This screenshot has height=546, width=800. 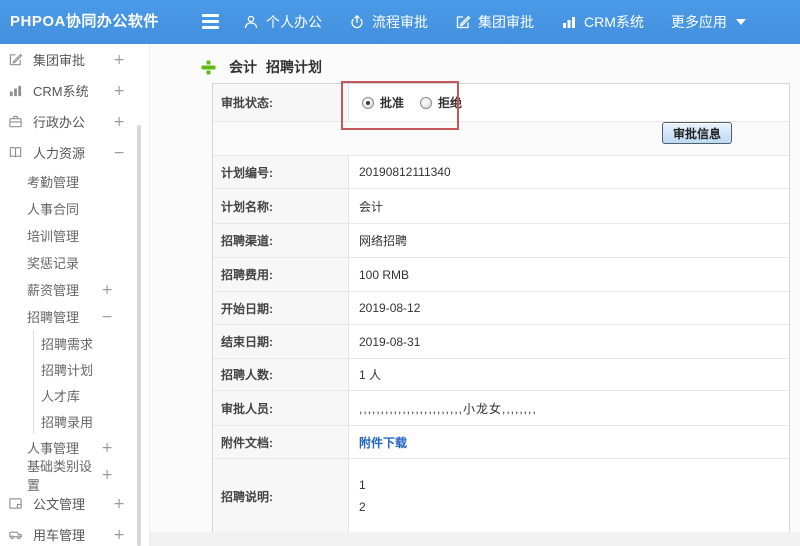 I want to click on top-navbar: PHPOA协同办公软件 个人办公 流程审批 集团审批 CRM系统 更多应用, so click(x=400, y=22).